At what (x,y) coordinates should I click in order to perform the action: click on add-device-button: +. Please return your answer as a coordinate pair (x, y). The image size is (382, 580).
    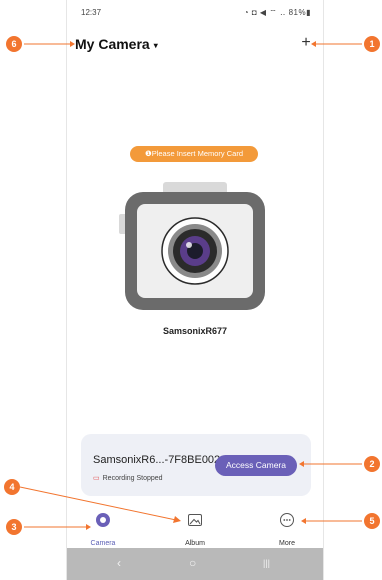
    Looking at the image, I should click on (306, 43).